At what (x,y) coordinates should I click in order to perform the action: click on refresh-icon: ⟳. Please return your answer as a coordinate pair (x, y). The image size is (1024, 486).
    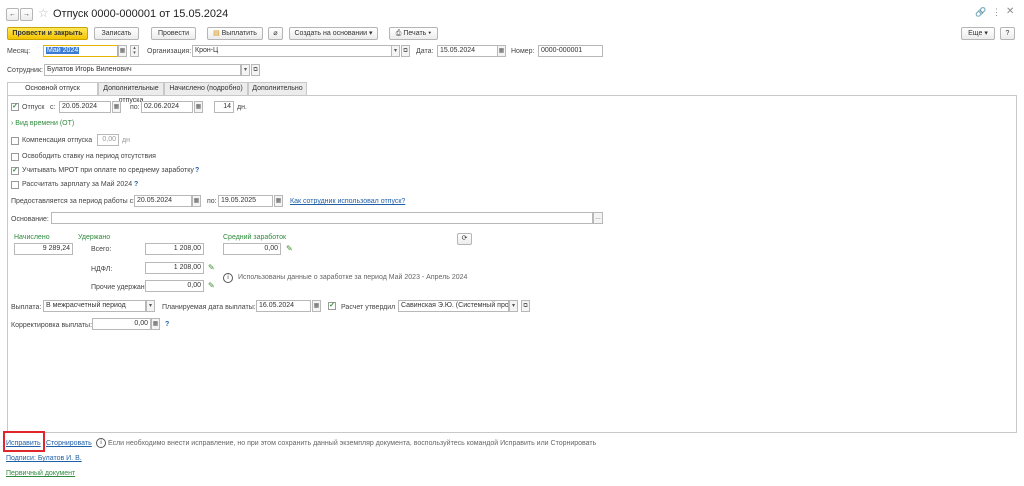
    Looking at the image, I should click on (464, 238).